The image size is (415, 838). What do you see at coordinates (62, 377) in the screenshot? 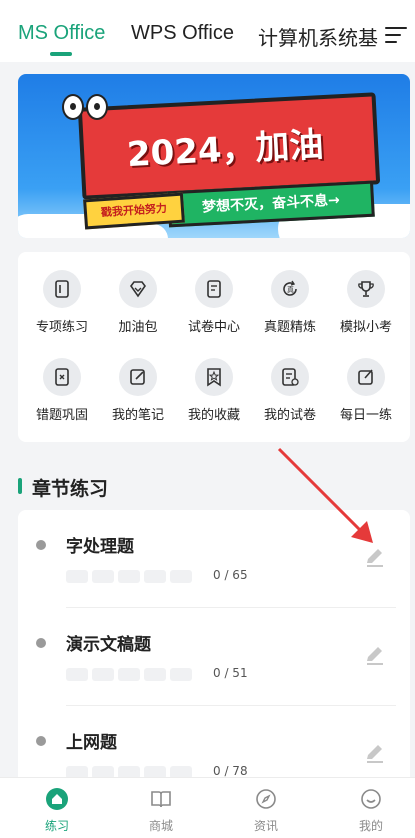
I see `wrong-book-icon` at bounding box center [62, 377].